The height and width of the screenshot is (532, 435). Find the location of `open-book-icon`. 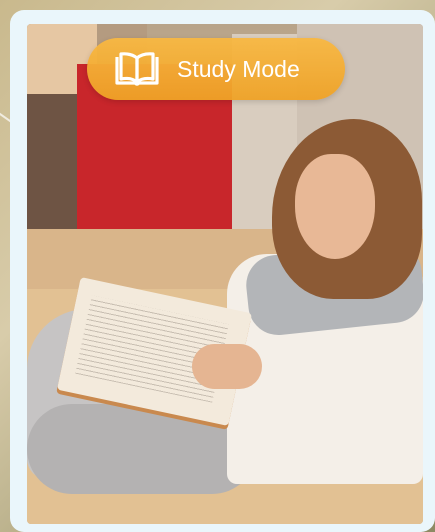

open-book-icon is located at coordinates (137, 69).